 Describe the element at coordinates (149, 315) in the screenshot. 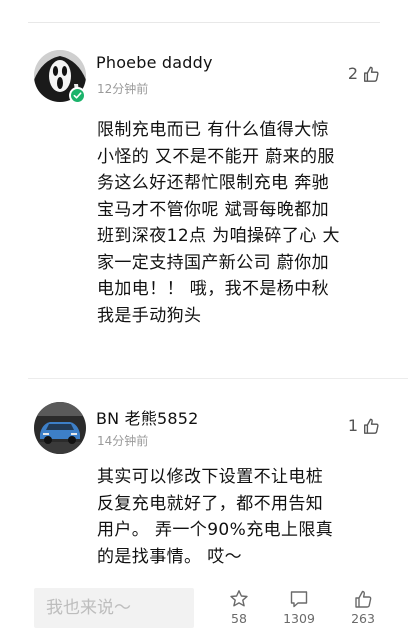

I see `comment-line: 我是手动狗头` at that location.